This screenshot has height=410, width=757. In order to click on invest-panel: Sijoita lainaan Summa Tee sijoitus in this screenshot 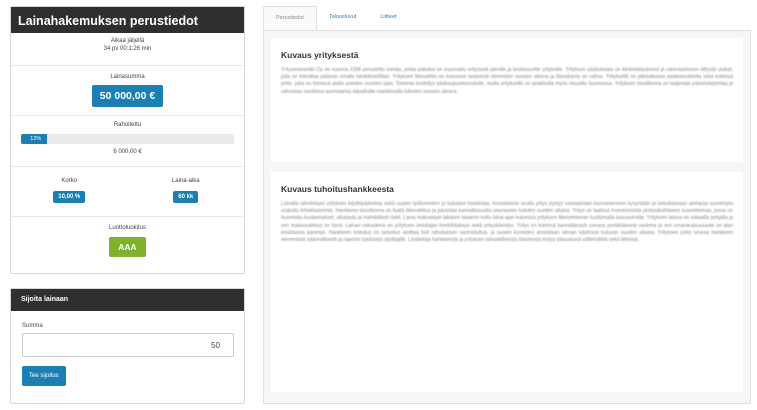, I will do `click(127, 346)`.